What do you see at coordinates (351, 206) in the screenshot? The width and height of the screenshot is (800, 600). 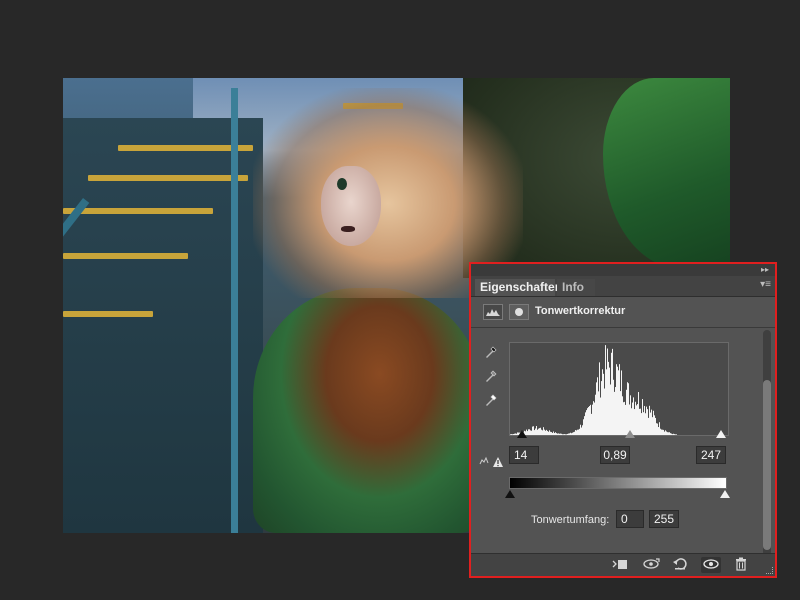 I see `photo-face` at bounding box center [351, 206].